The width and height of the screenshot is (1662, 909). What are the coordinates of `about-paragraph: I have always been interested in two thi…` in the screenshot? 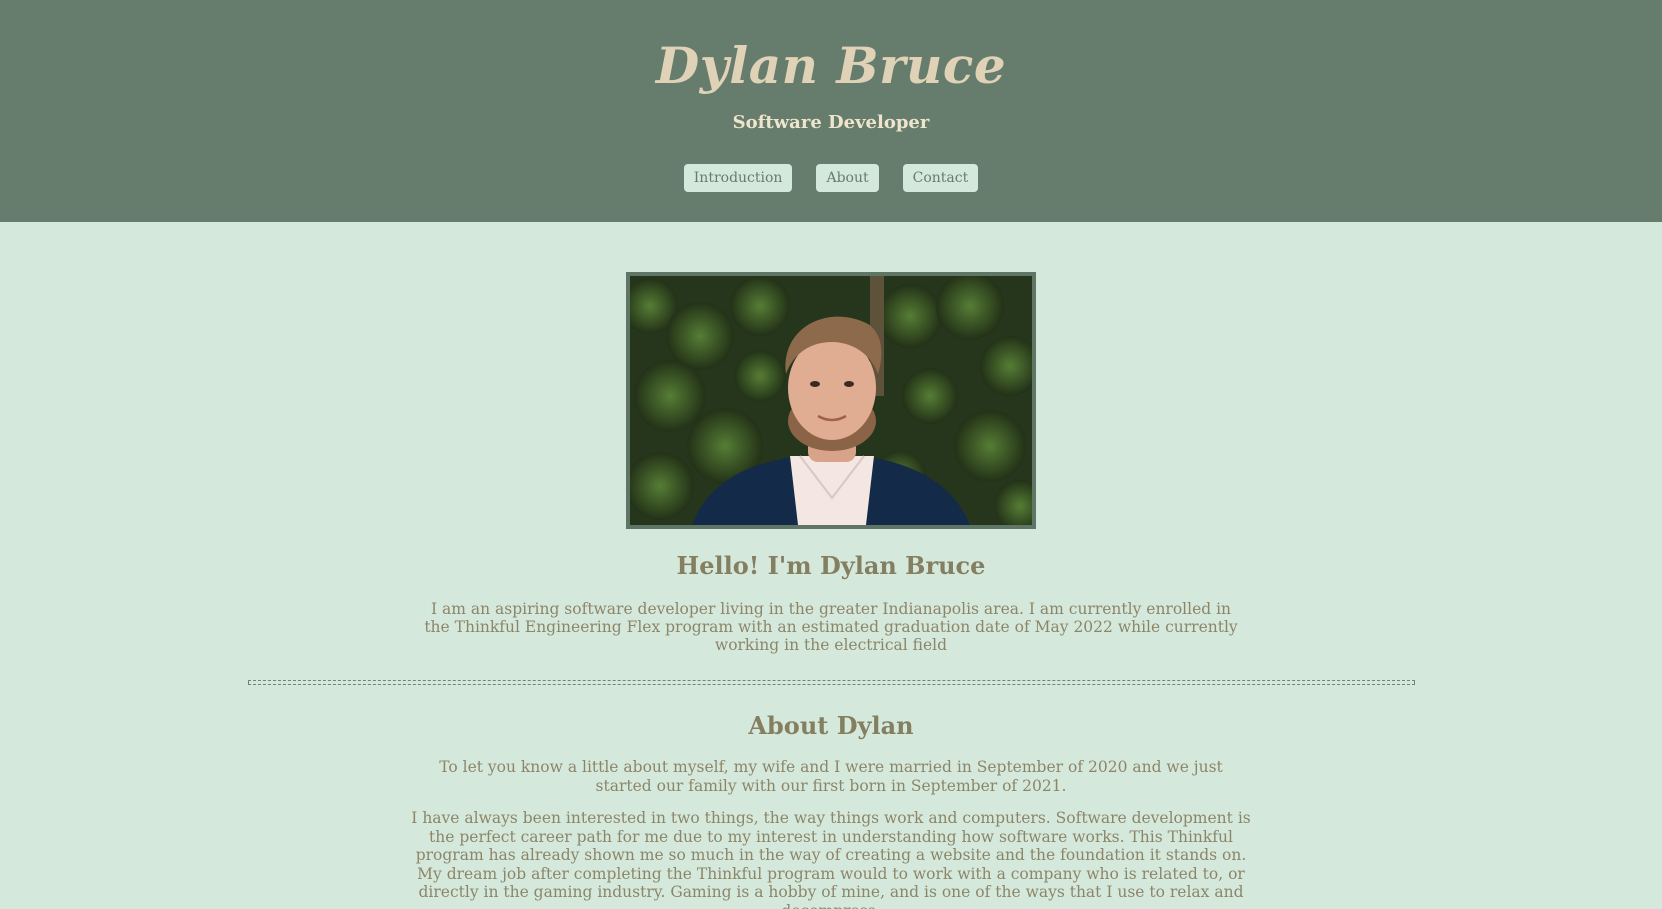 It's located at (831, 859).